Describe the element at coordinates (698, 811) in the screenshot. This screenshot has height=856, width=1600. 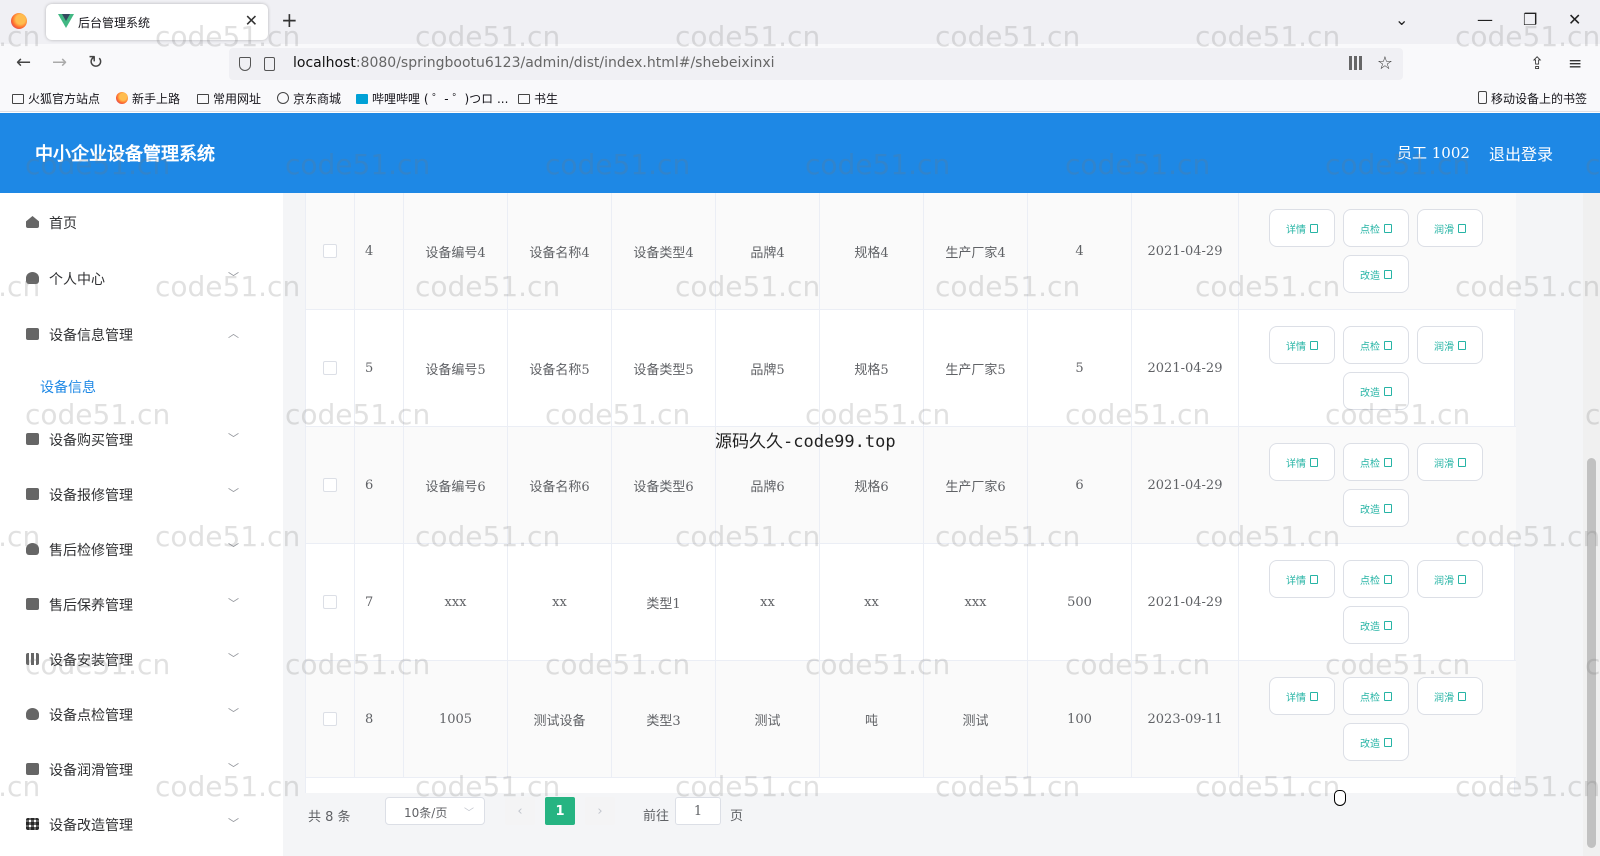
I see `goto-page-input` at that location.